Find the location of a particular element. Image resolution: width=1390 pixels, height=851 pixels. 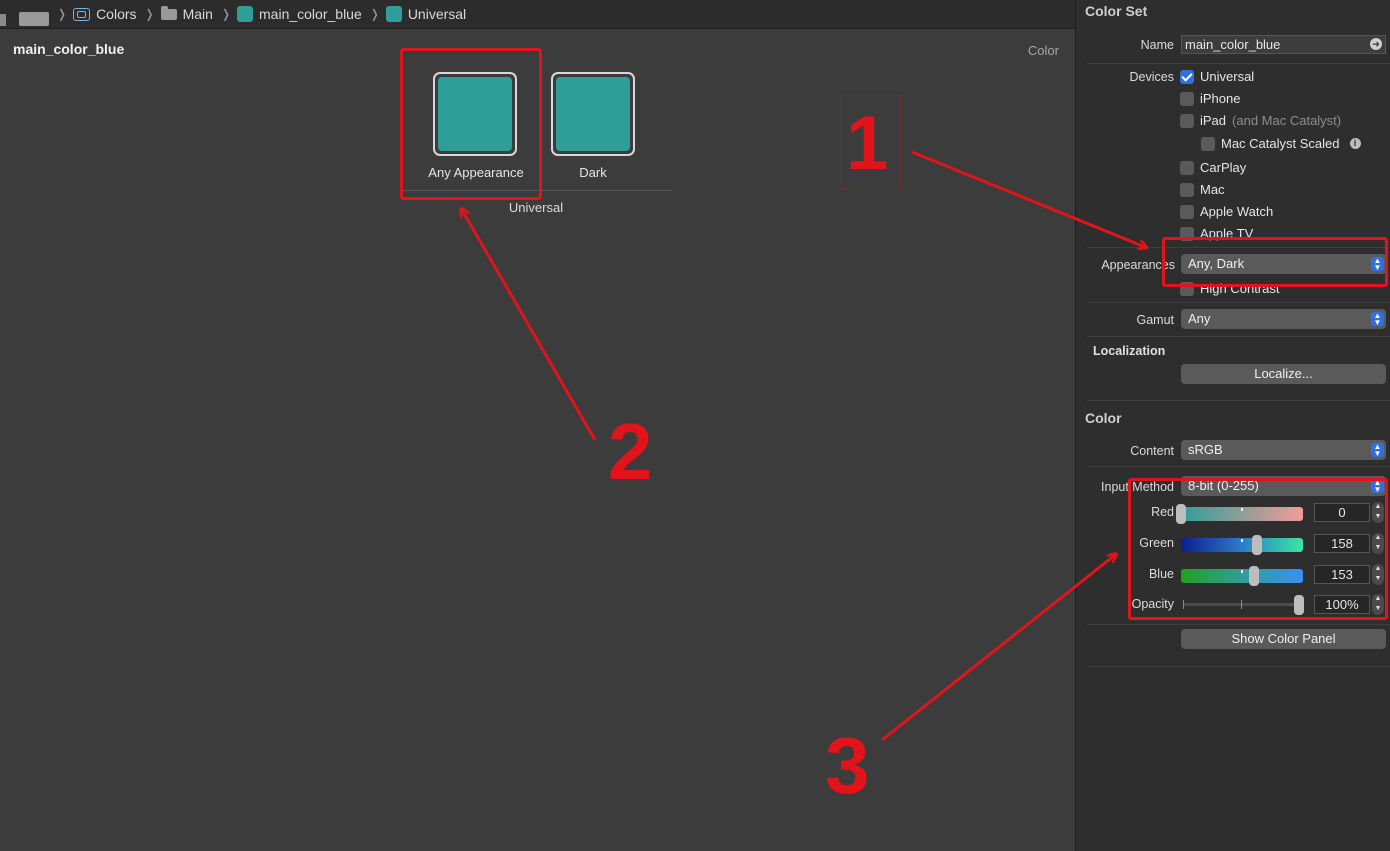

breadcrumb-item-main: Main is located at coordinates (186, 13).